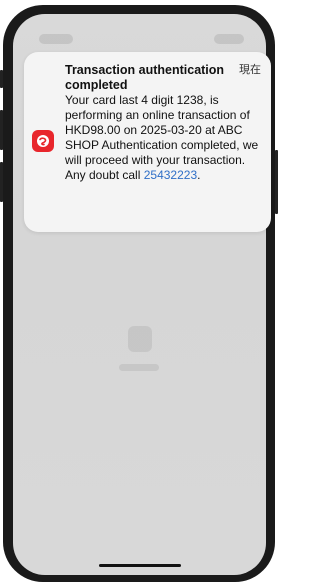 The height and width of the screenshot is (585, 320). What do you see at coordinates (250, 70) in the screenshot?
I see `notification-time: 現在` at bounding box center [250, 70].